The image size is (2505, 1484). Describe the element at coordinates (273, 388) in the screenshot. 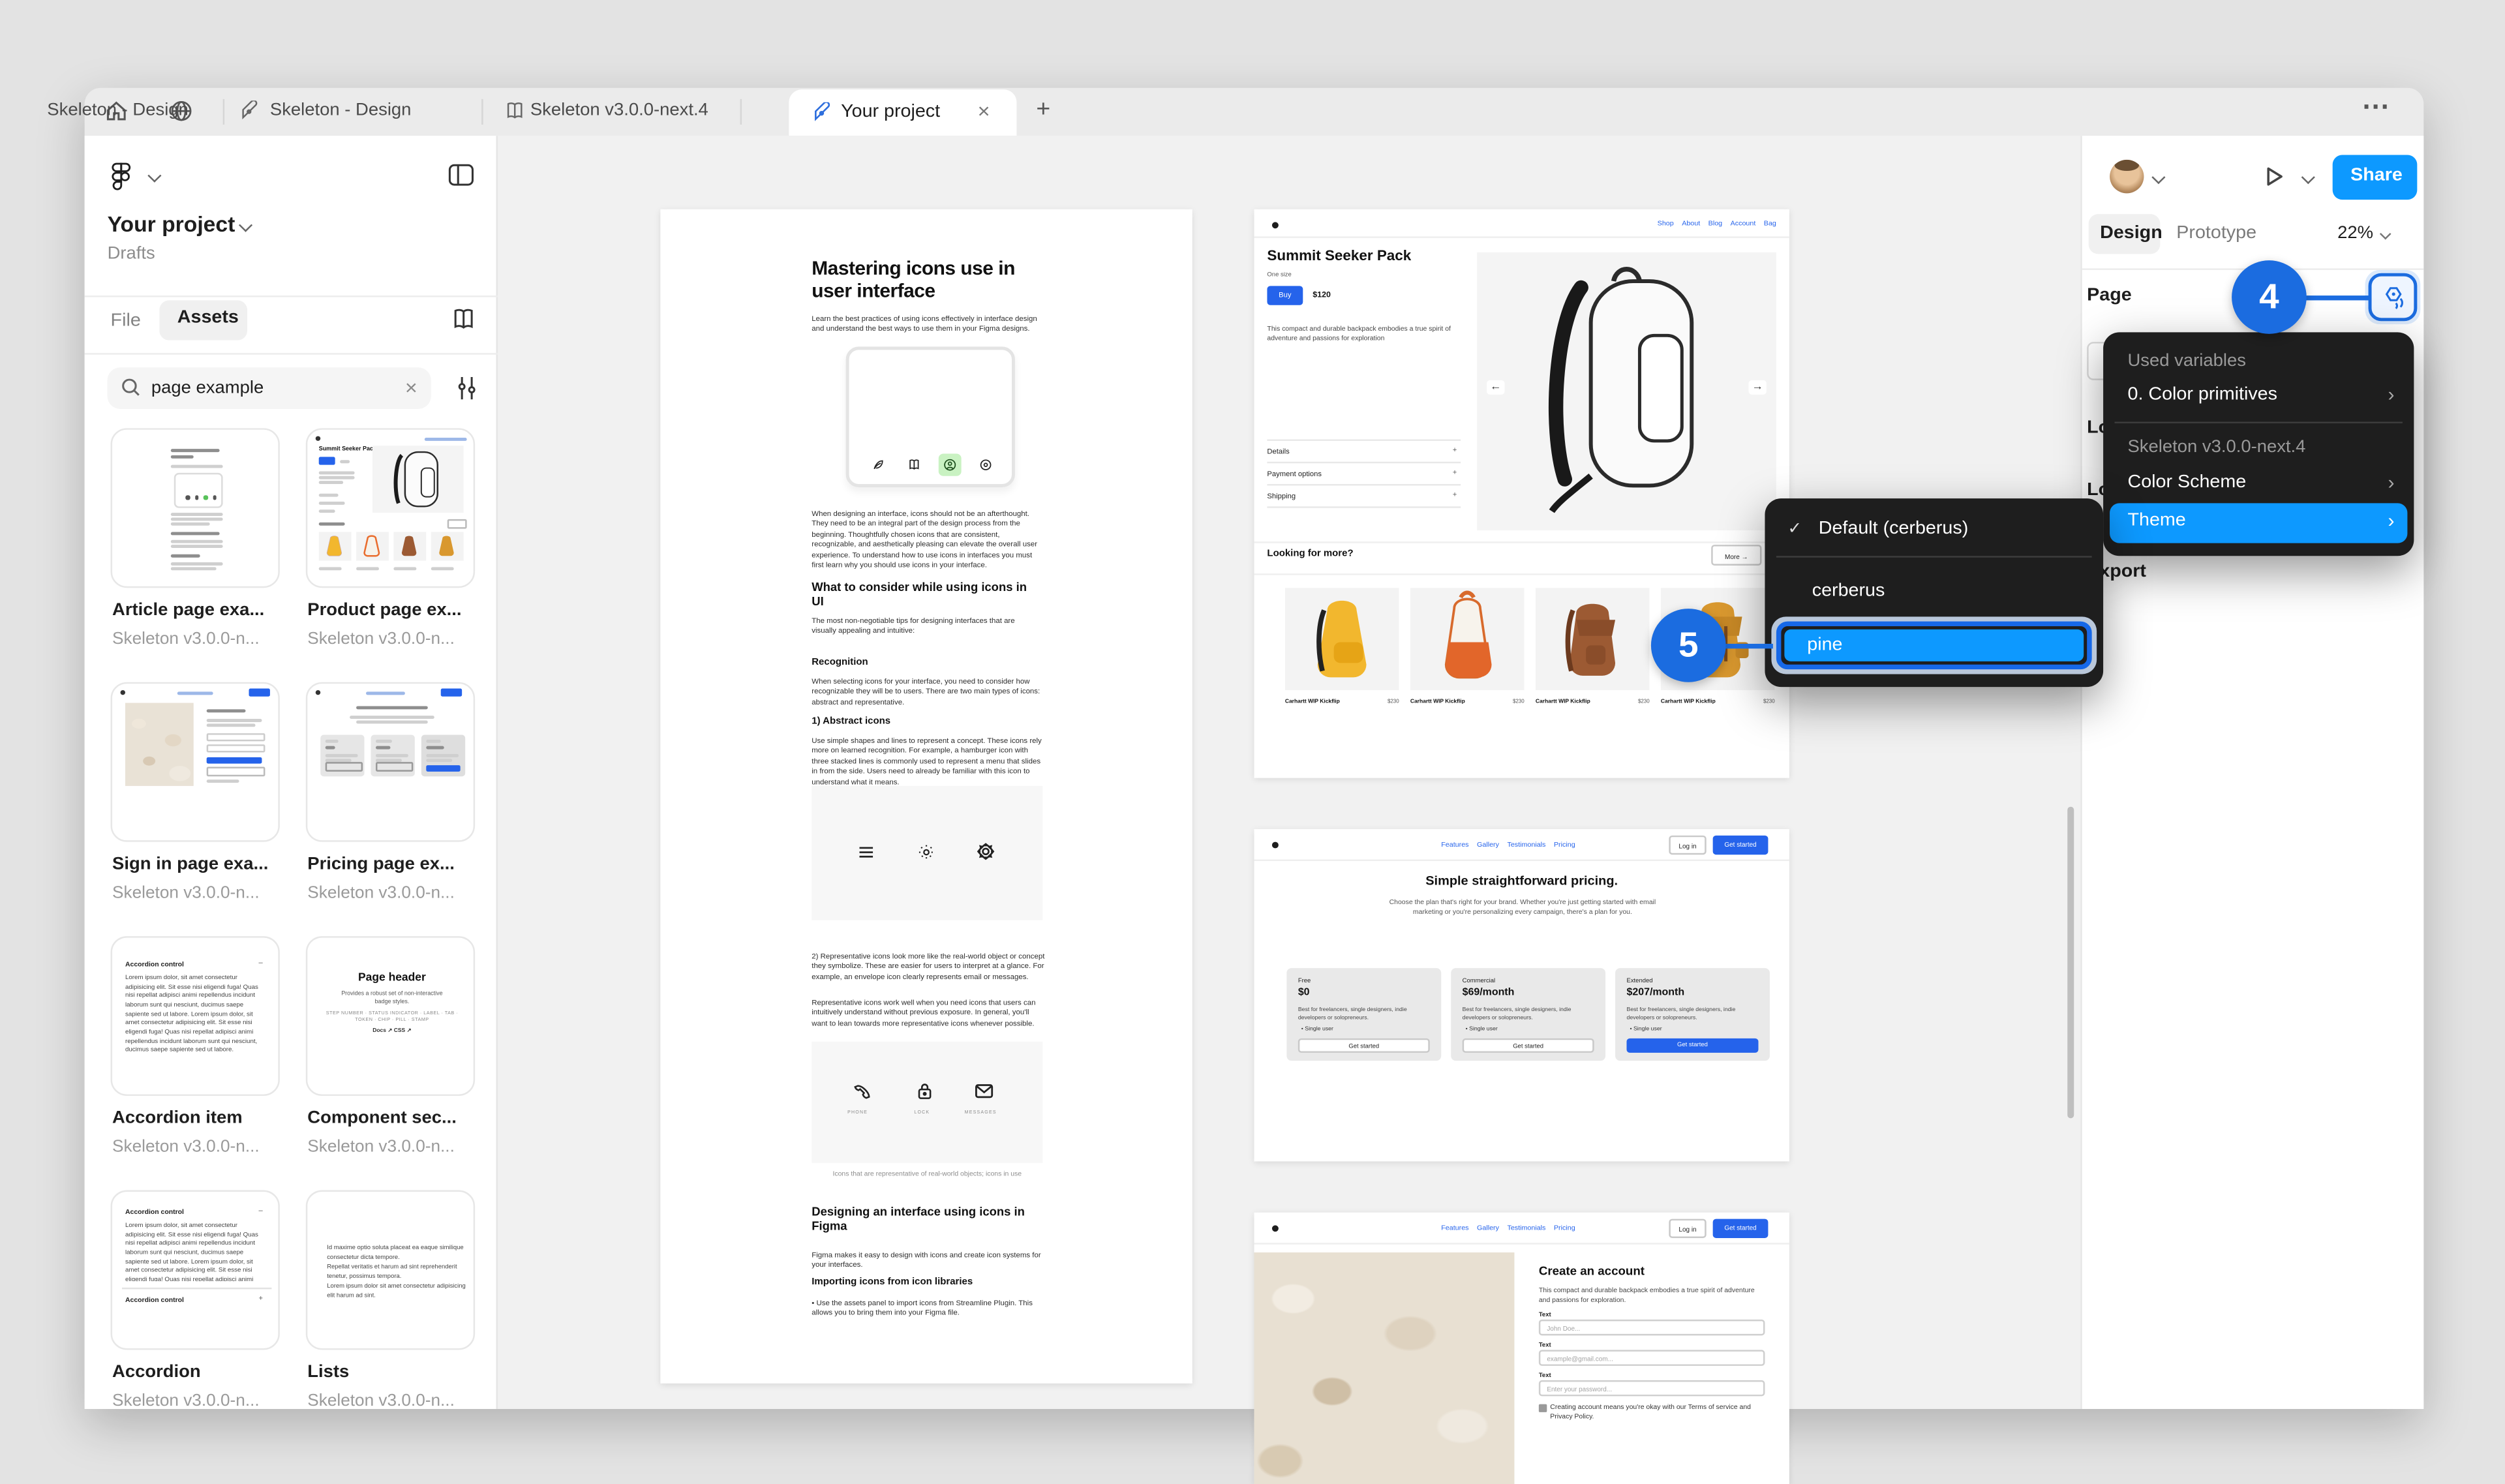

I see `search-input` at that location.